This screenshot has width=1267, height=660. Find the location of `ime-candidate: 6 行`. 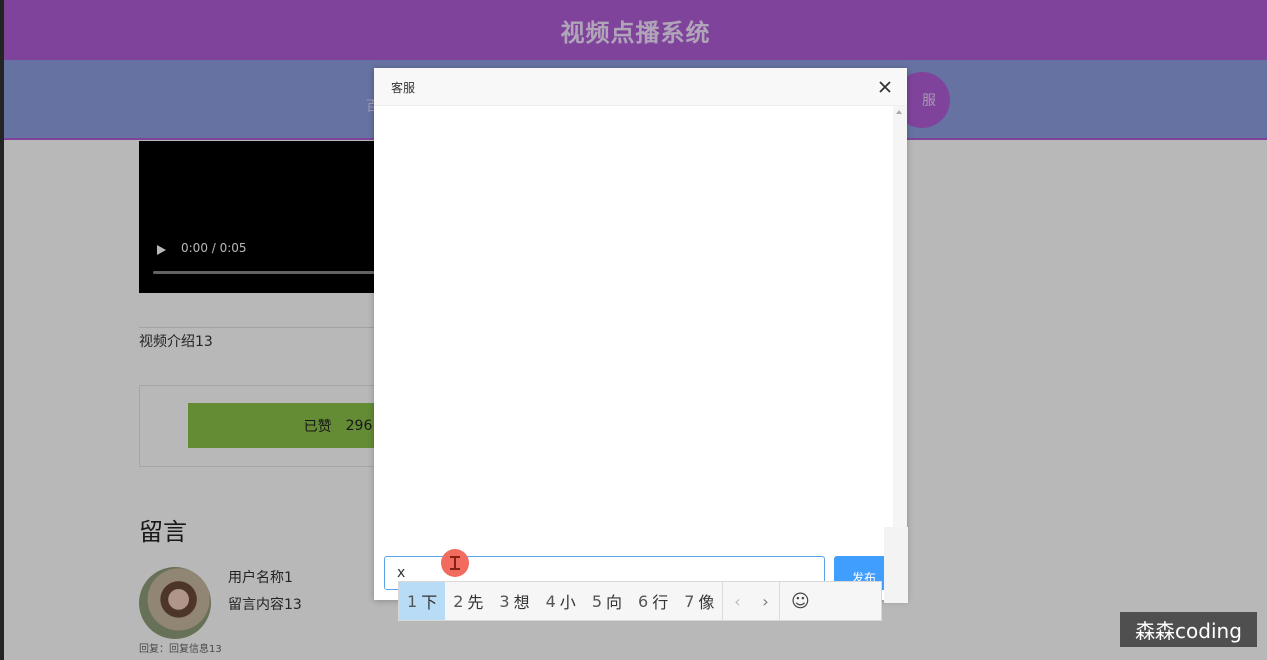

ime-candidate: 6 行 is located at coordinates (653, 601).